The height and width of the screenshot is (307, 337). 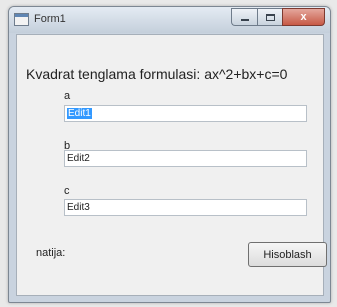 What do you see at coordinates (185, 113) in the screenshot?
I see `edit-a-input: Edit1` at bounding box center [185, 113].